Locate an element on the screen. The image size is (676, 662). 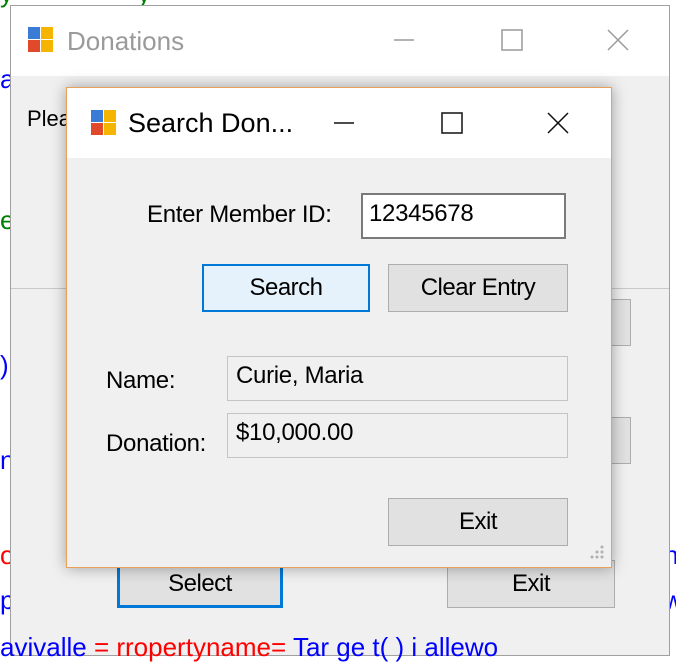
resize-grip-icon is located at coordinates (596, 552).